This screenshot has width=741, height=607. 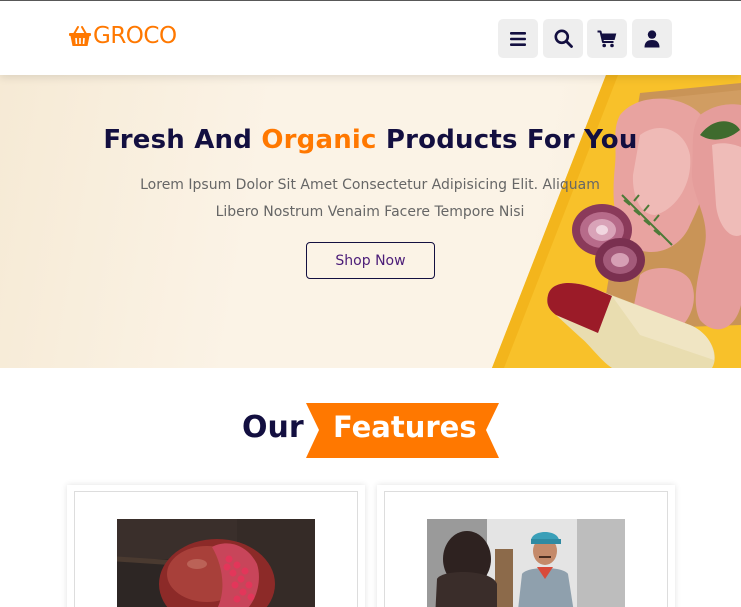 What do you see at coordinates (405, 427) in the screenshot?
I see `features-heading-accent: Features` at bounding box center [405, 427].